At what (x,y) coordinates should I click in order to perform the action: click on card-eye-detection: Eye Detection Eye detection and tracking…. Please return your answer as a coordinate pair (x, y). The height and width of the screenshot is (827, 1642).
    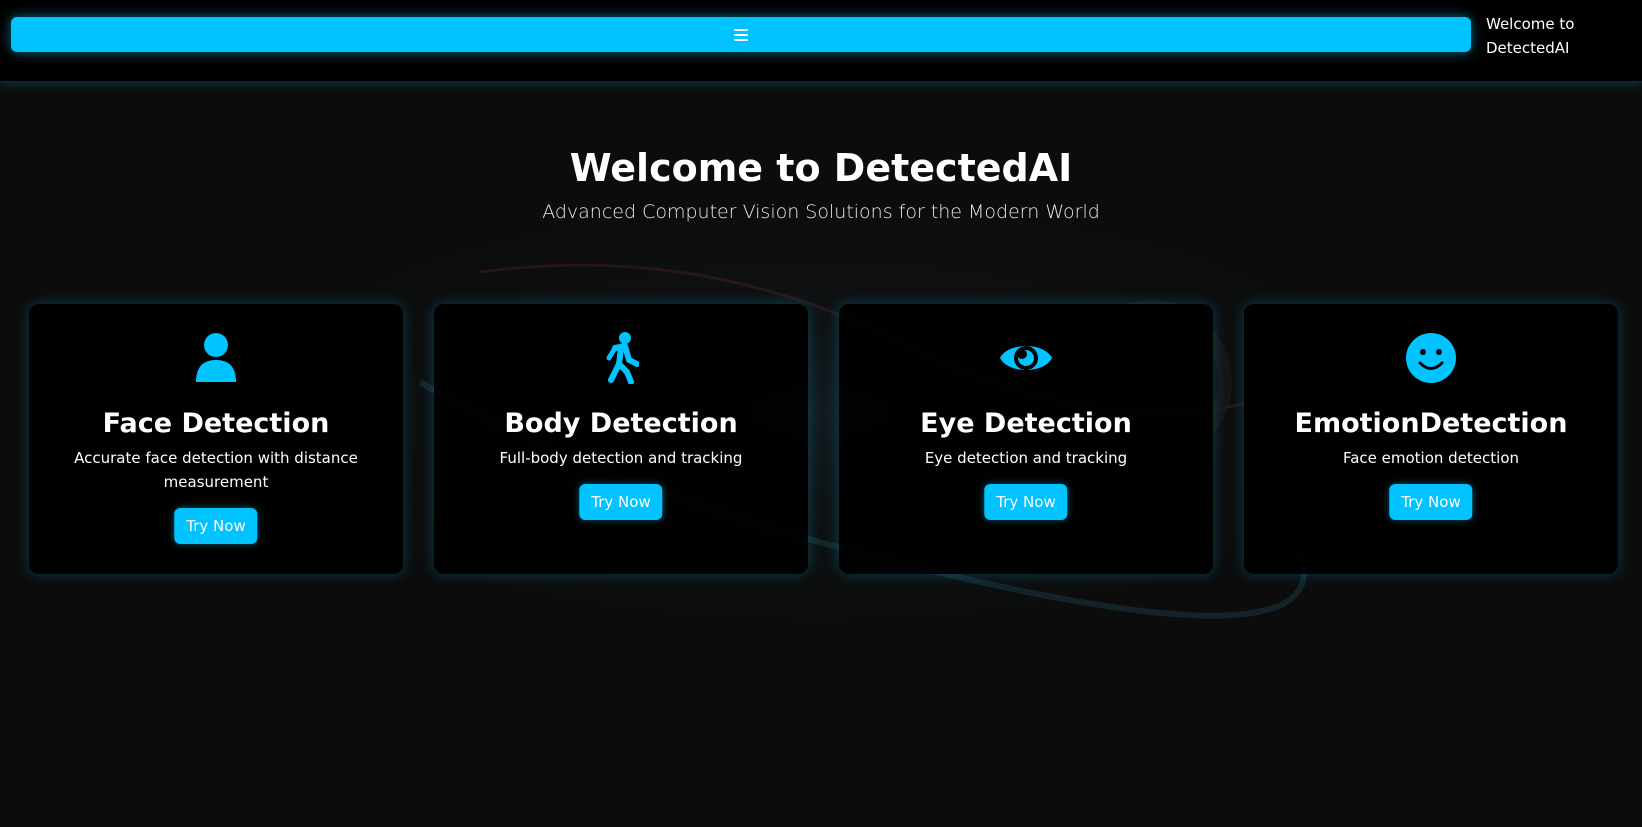
    Looking at the image, I should click on (1026, 439).